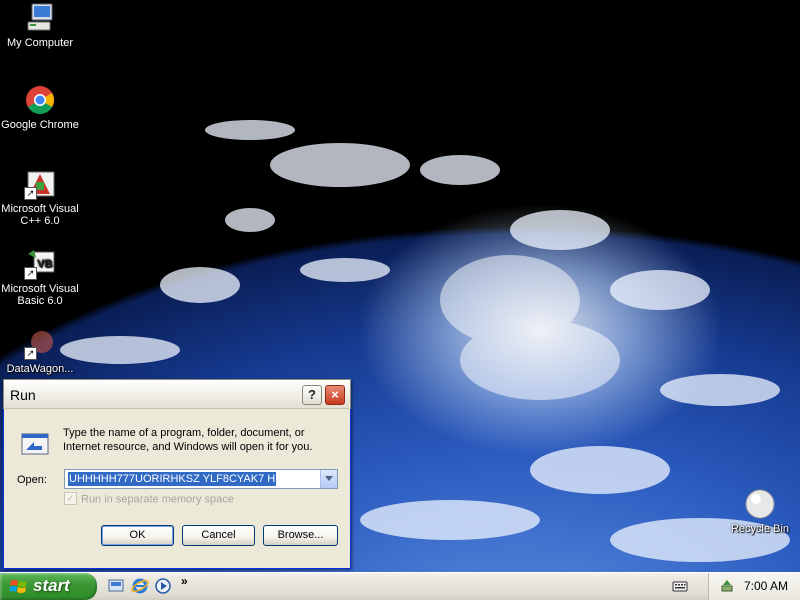  Describe the element at coordinates (760, 529) in the screenshot. I see `desktop-icon-label: Recycle Bin` at that location.